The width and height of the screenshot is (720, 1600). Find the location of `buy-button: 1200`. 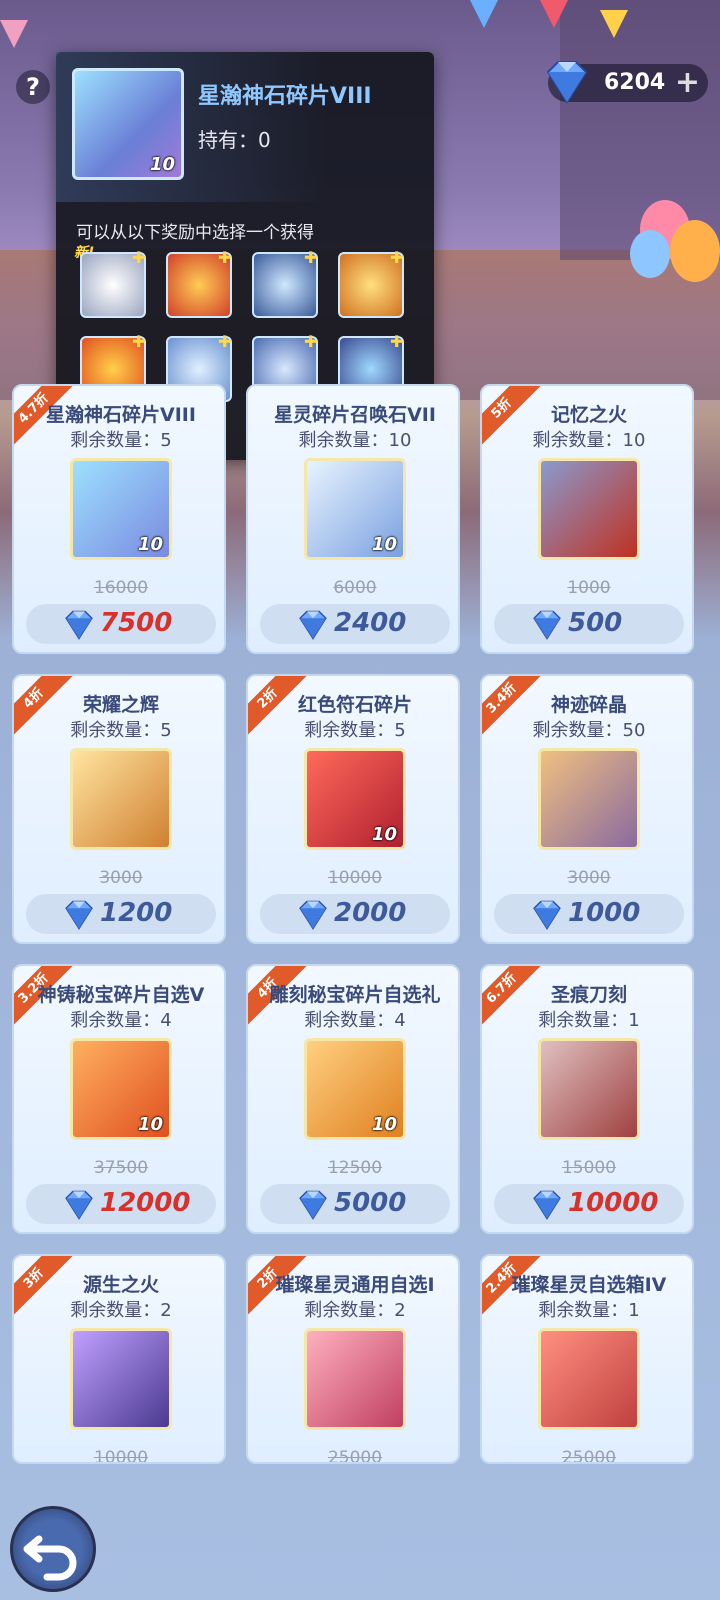

buy-button: 1200 is located at coordinates (121, 914).